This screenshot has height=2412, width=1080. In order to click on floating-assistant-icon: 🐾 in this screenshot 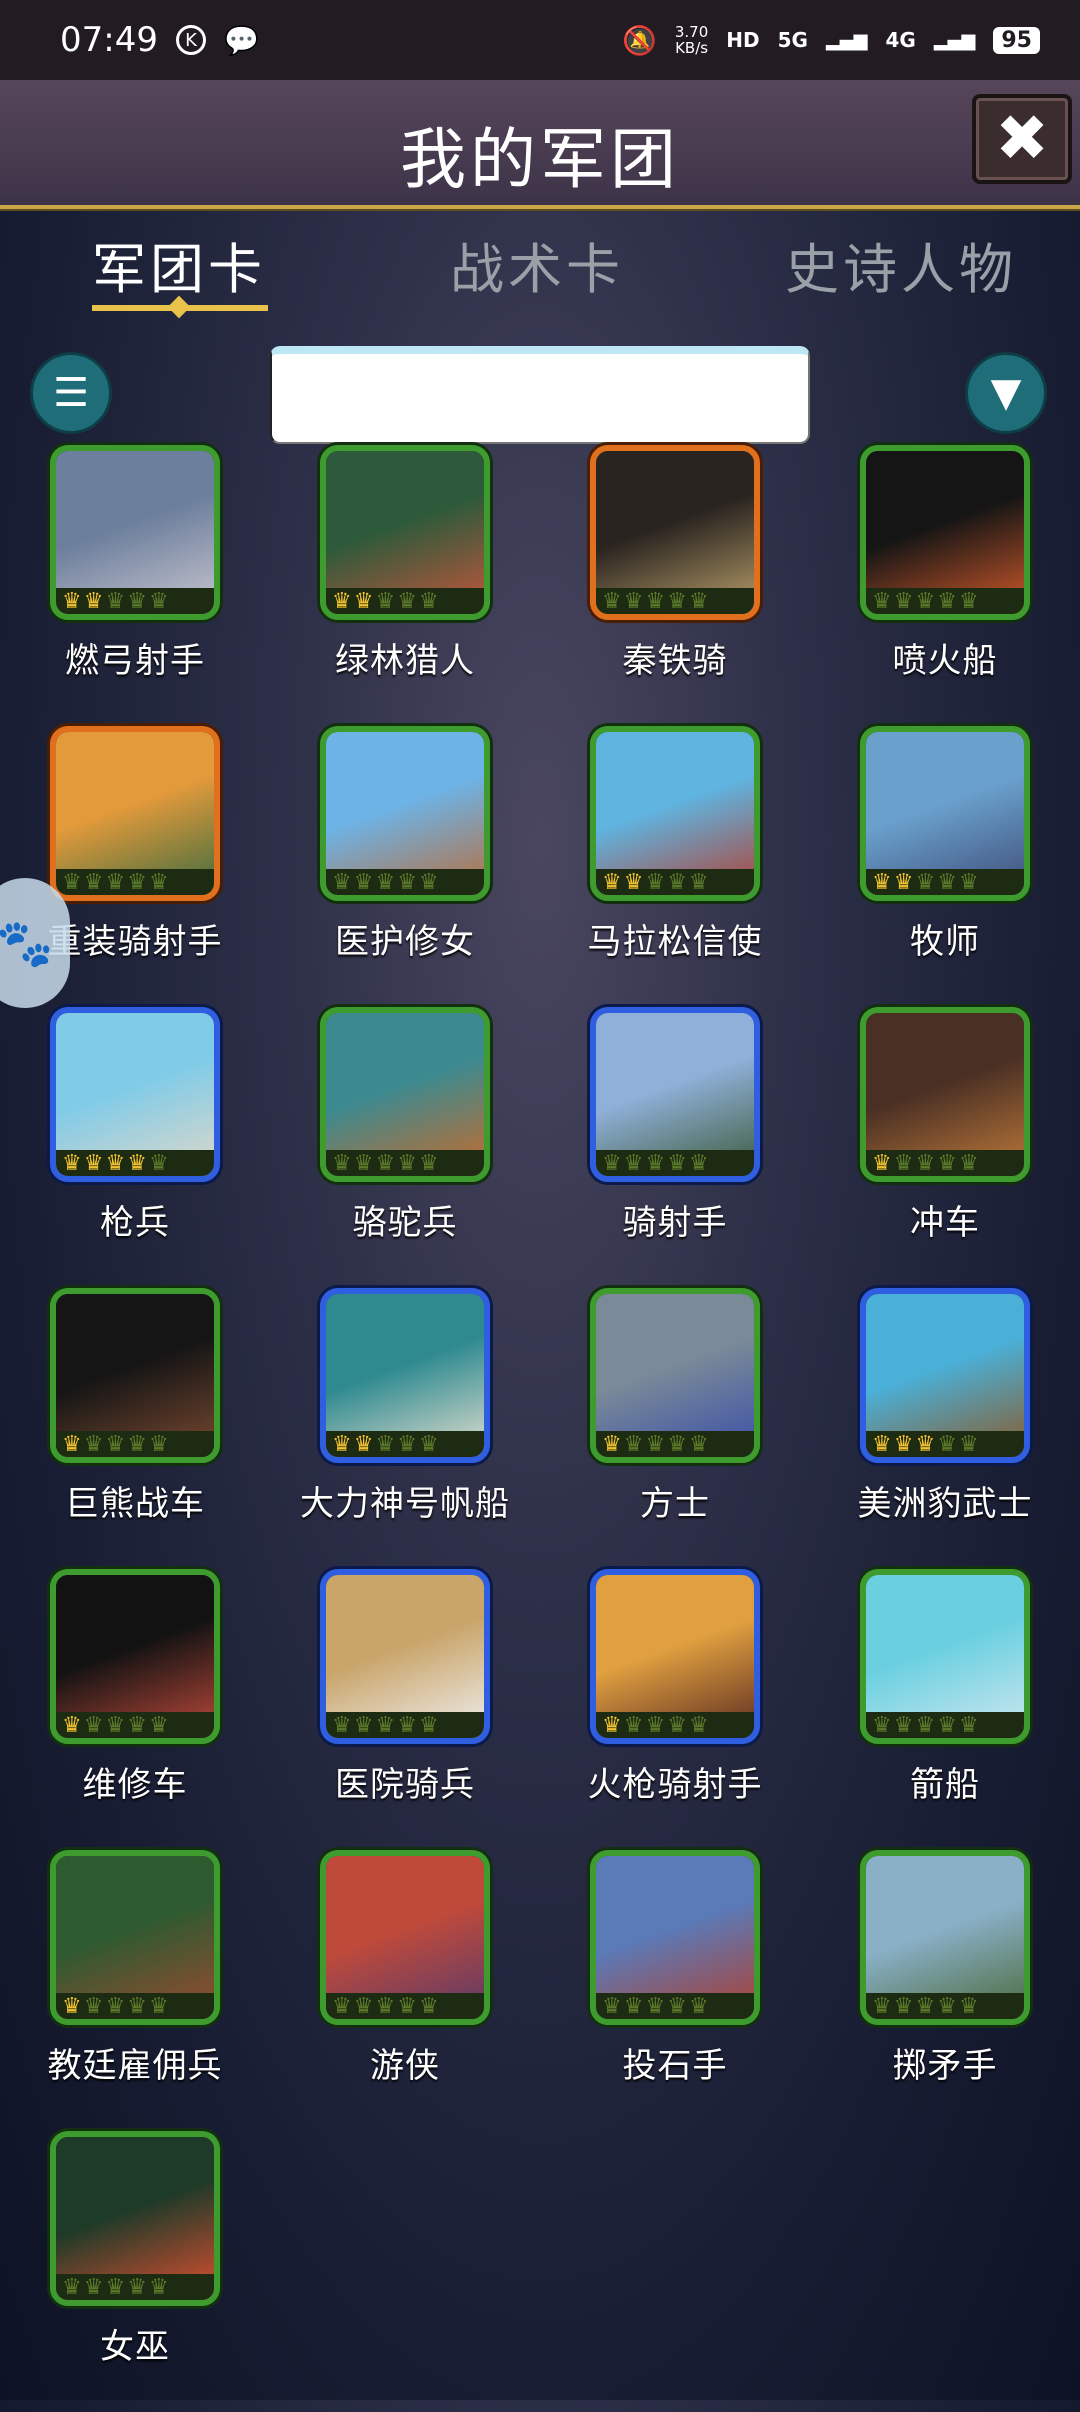, I will do `click(35, 943)`.